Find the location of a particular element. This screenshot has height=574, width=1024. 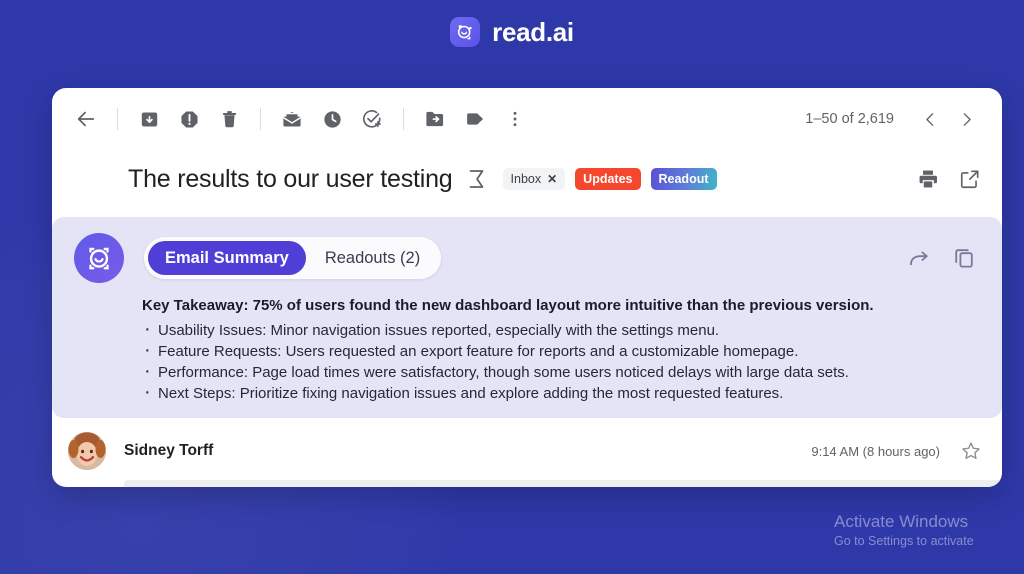

pagination-count: 1–50 of 2,619 is located at coordinates (849, 119).